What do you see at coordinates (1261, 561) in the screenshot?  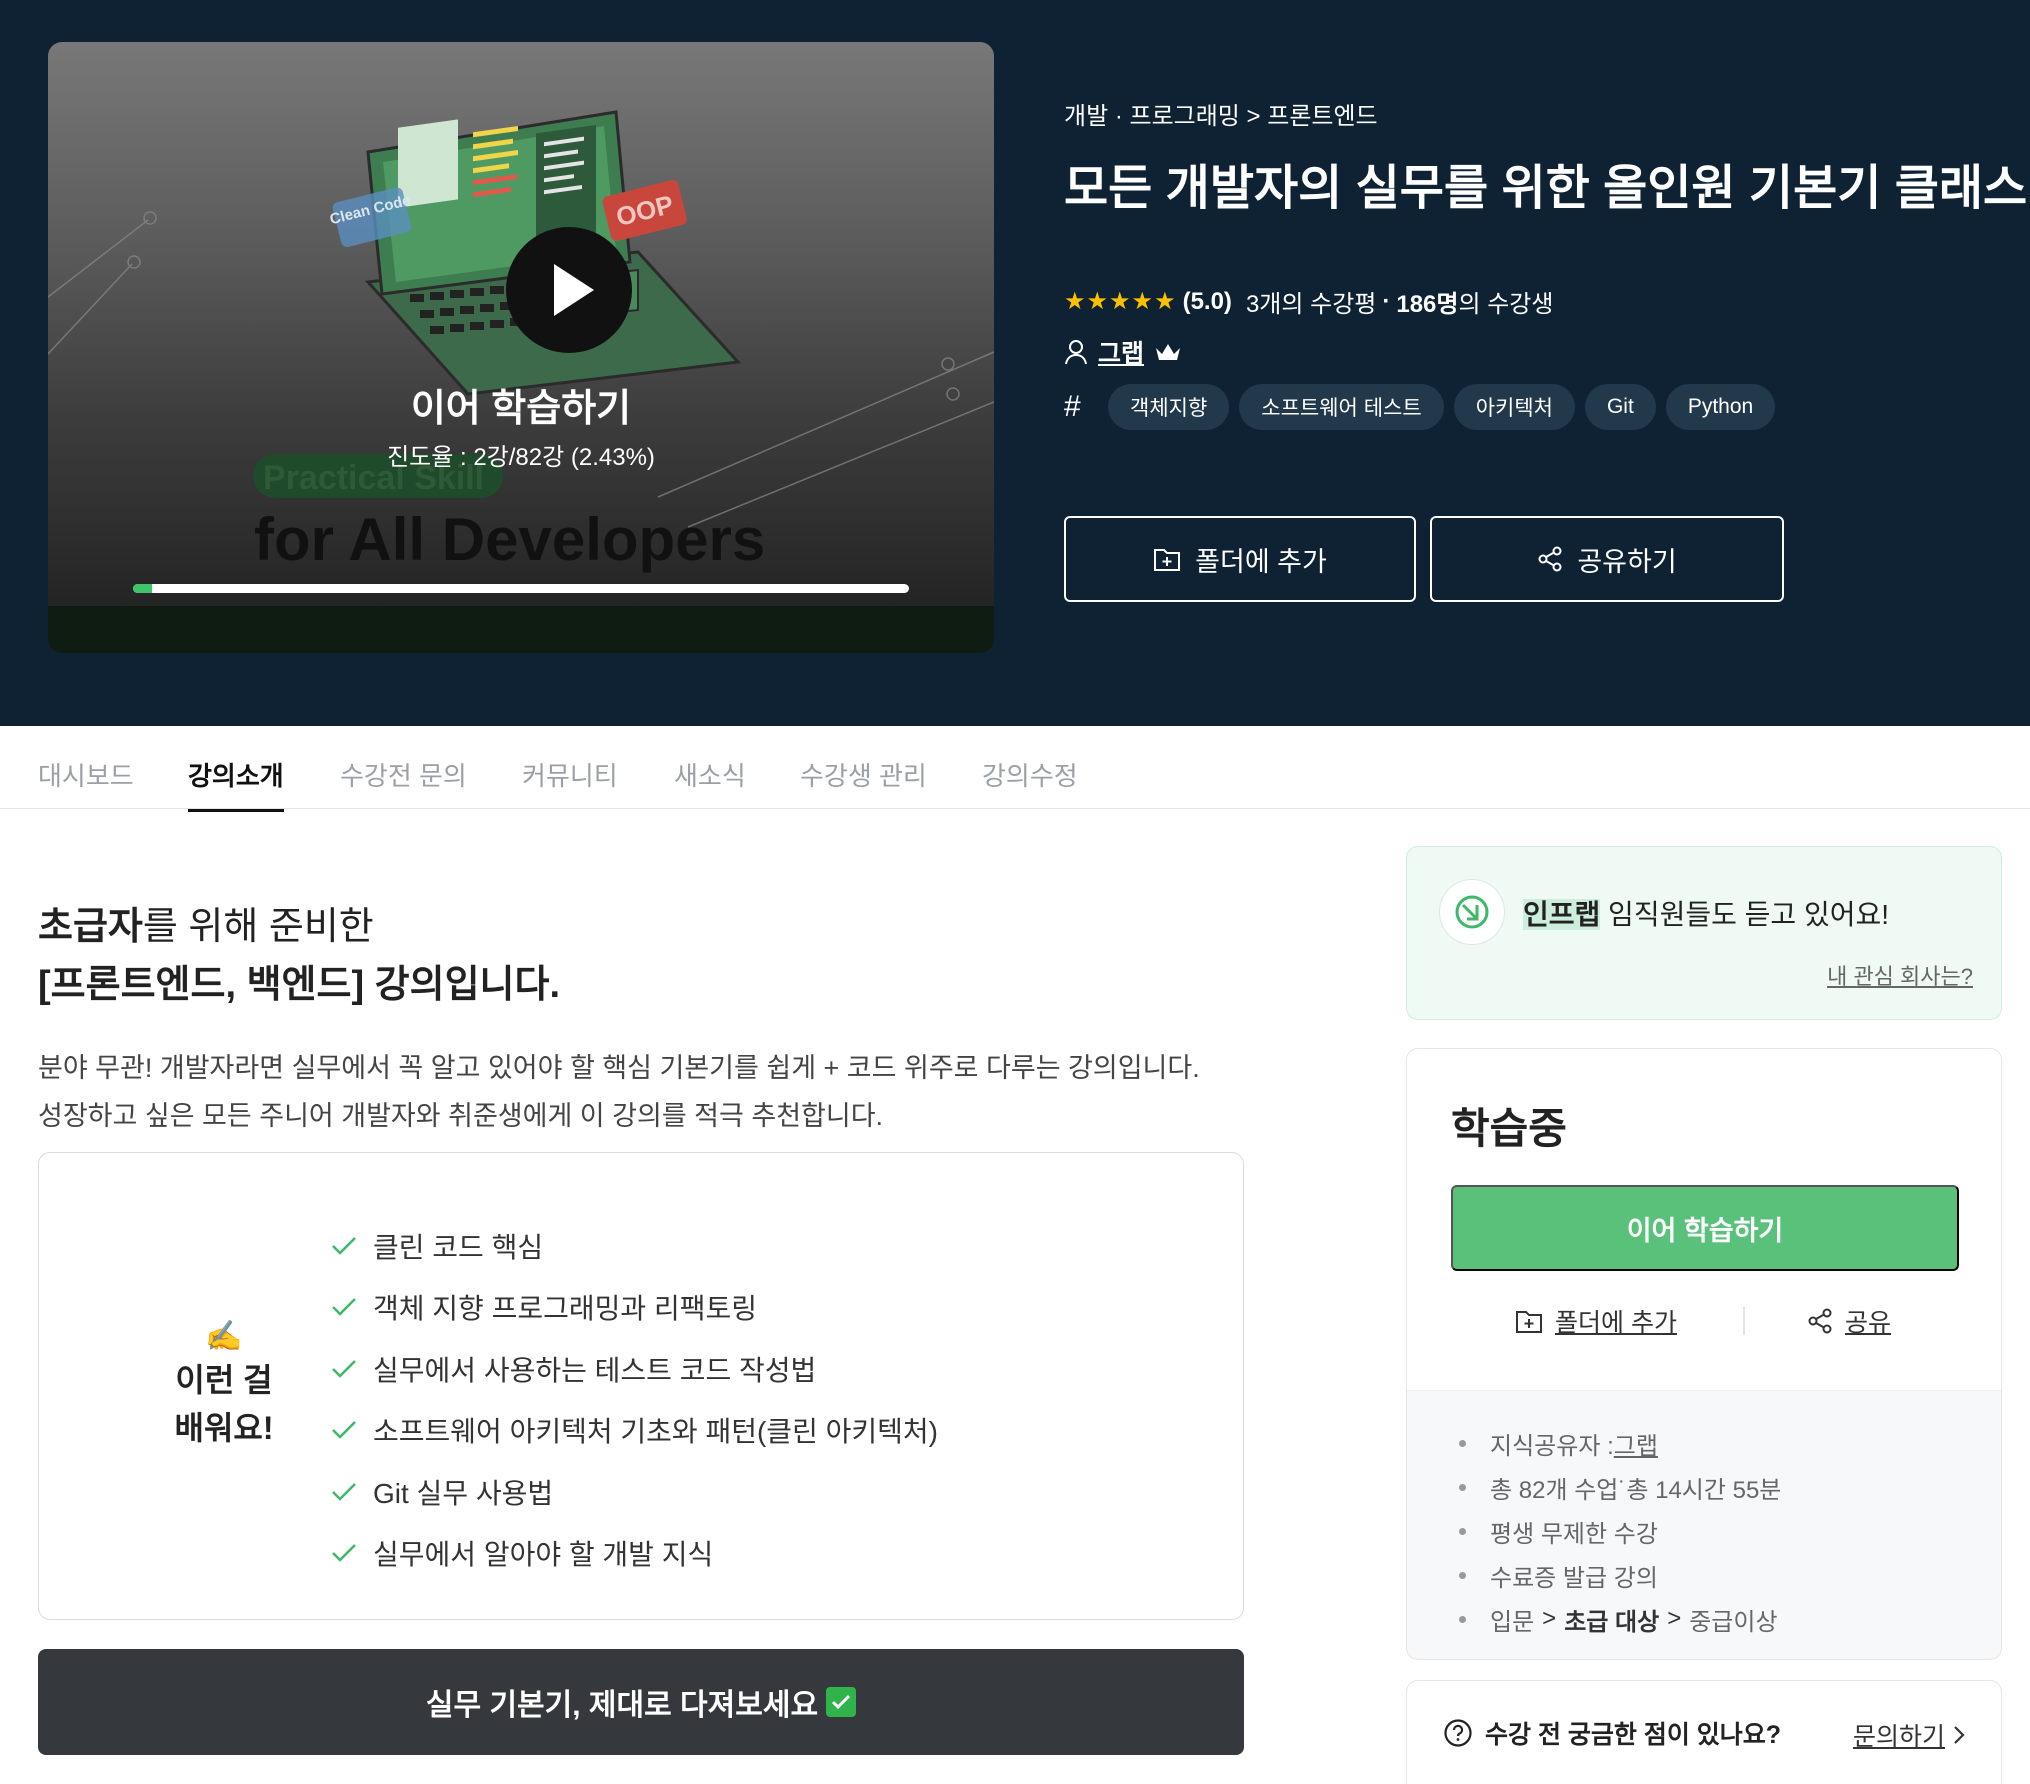 I see `add-folder-label: 폴더에 추가` at bounding box center [1261, 561].